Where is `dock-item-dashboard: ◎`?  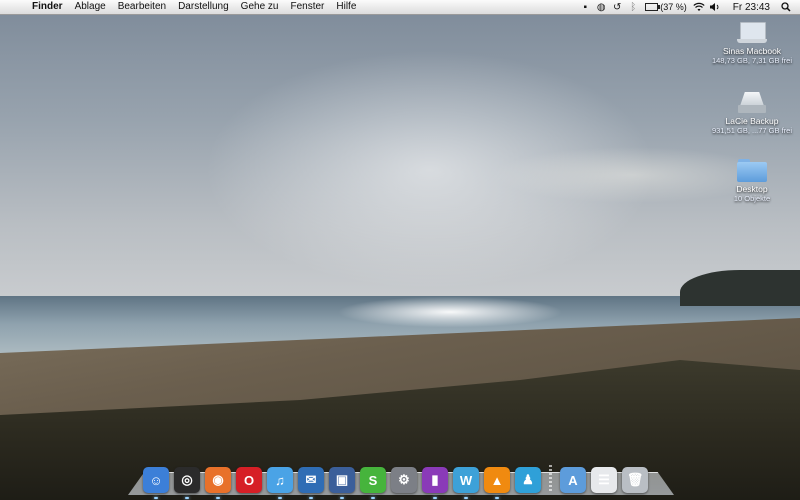 dock-item-dashboard: ◎ is located at coordinates (187, 481).